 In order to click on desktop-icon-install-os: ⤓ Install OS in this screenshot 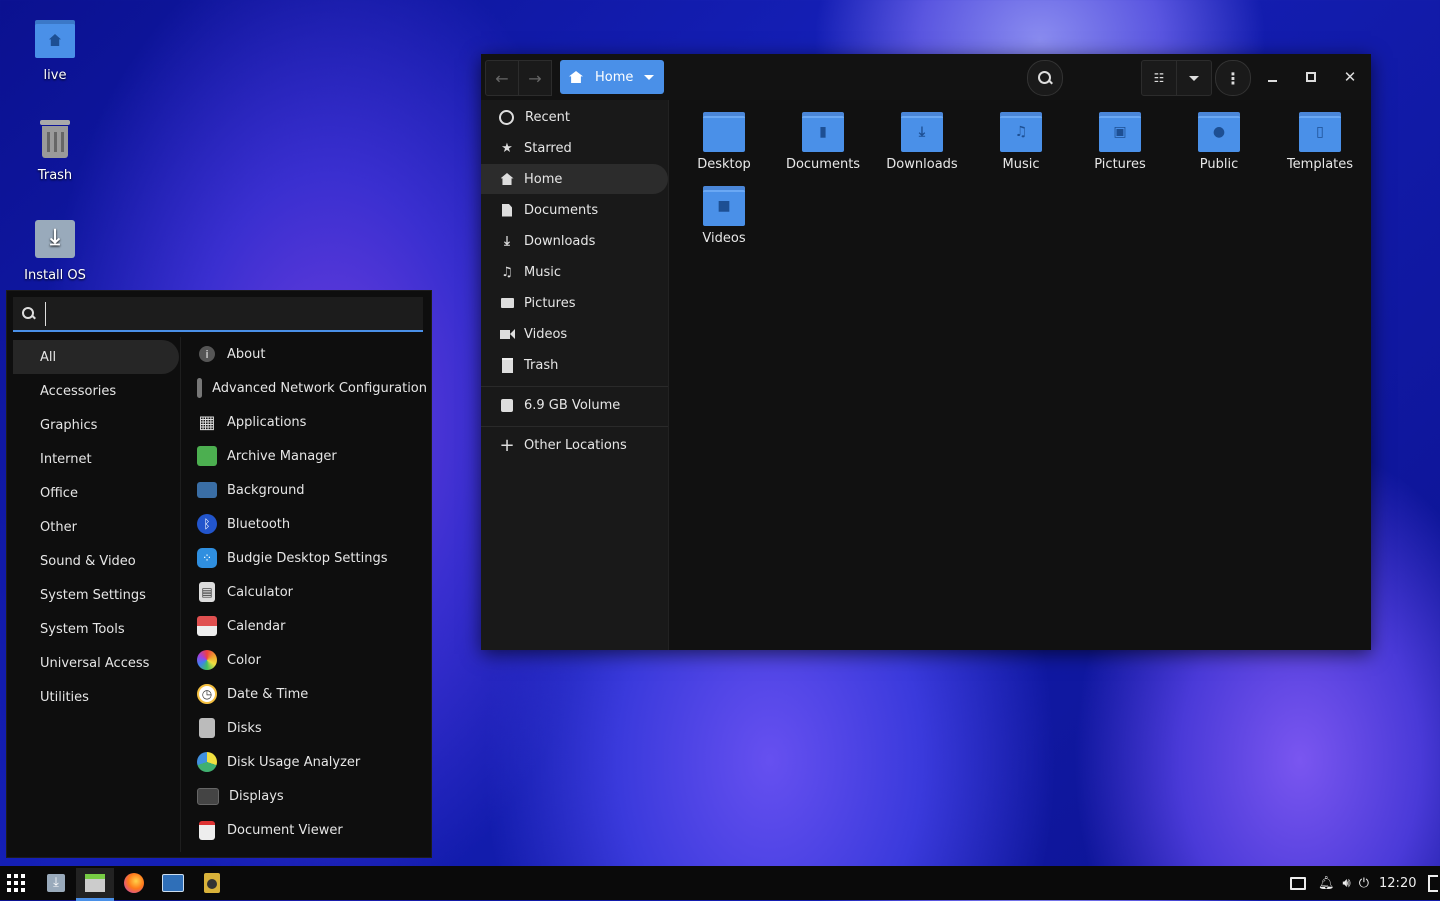, I will do `click(55, 250)`.